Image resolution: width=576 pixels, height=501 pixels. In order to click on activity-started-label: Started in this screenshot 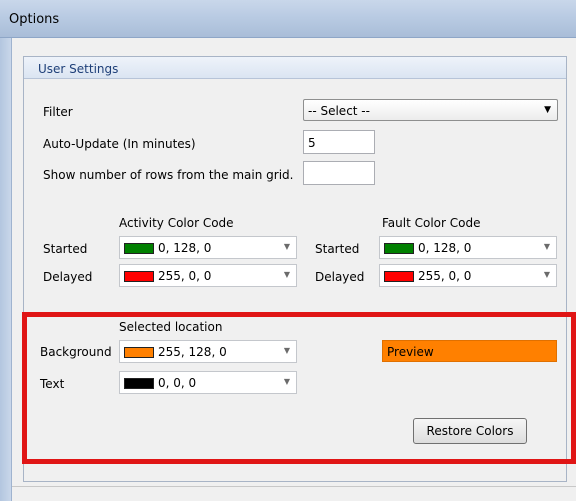, I will do `click(65, 249)`.